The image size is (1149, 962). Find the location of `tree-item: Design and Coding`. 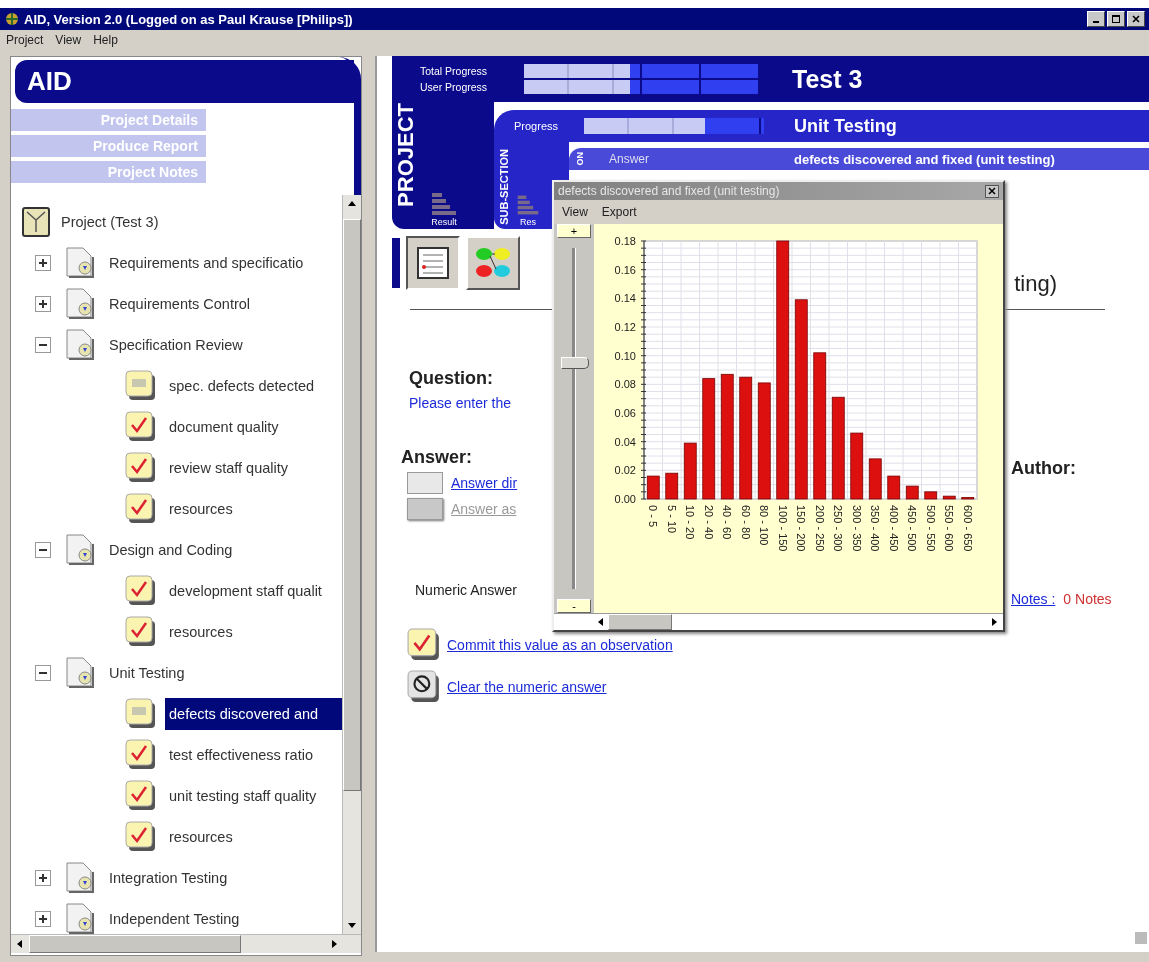

tree-item: Design and Coding is located at coordinates (171, 549).